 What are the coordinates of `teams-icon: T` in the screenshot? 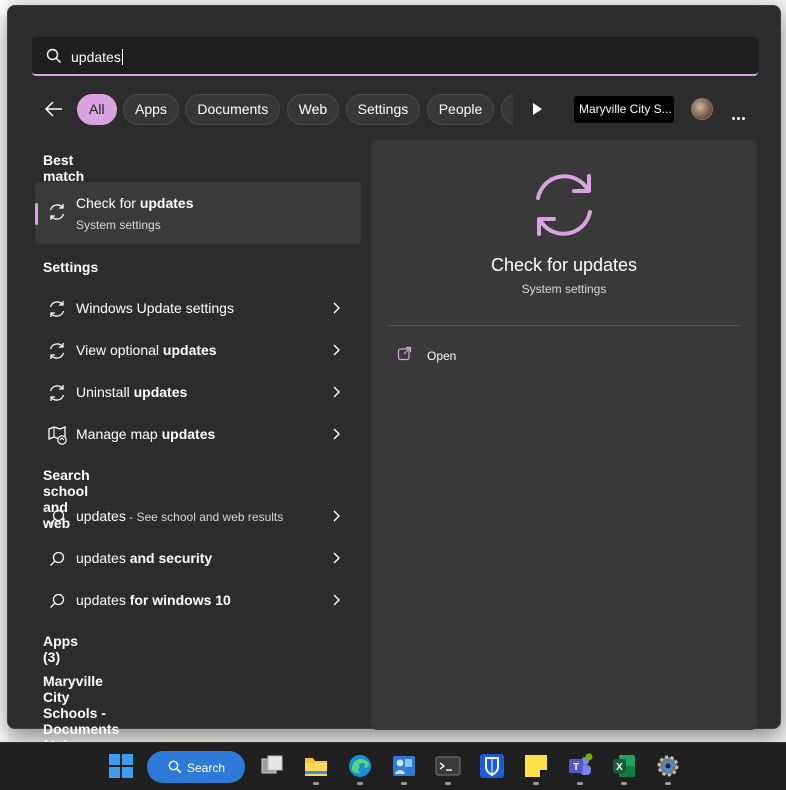 It's located at (580, 769).